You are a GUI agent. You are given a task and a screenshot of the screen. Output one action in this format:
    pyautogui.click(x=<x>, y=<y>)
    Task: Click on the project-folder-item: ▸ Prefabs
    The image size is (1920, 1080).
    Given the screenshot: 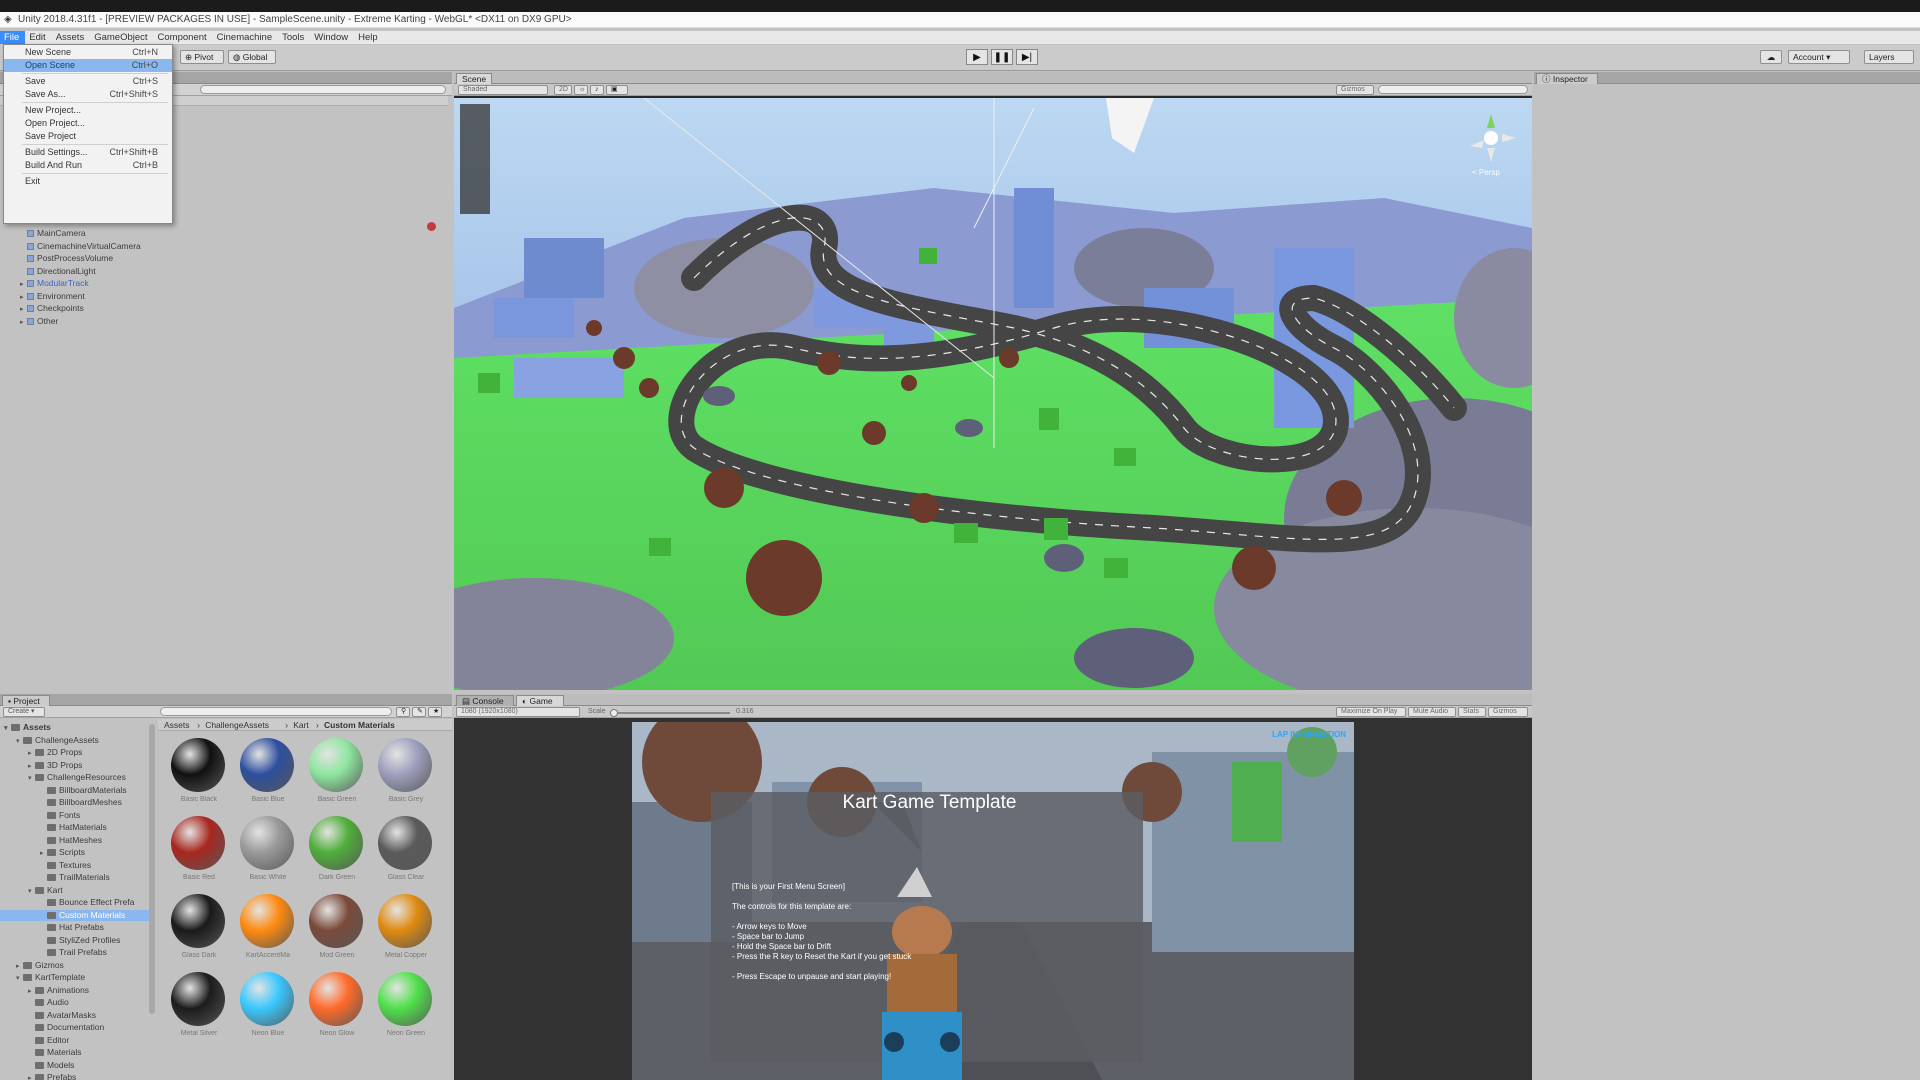 What is the action you would take?
    pyautogui.click(x=52, y=1076)
    